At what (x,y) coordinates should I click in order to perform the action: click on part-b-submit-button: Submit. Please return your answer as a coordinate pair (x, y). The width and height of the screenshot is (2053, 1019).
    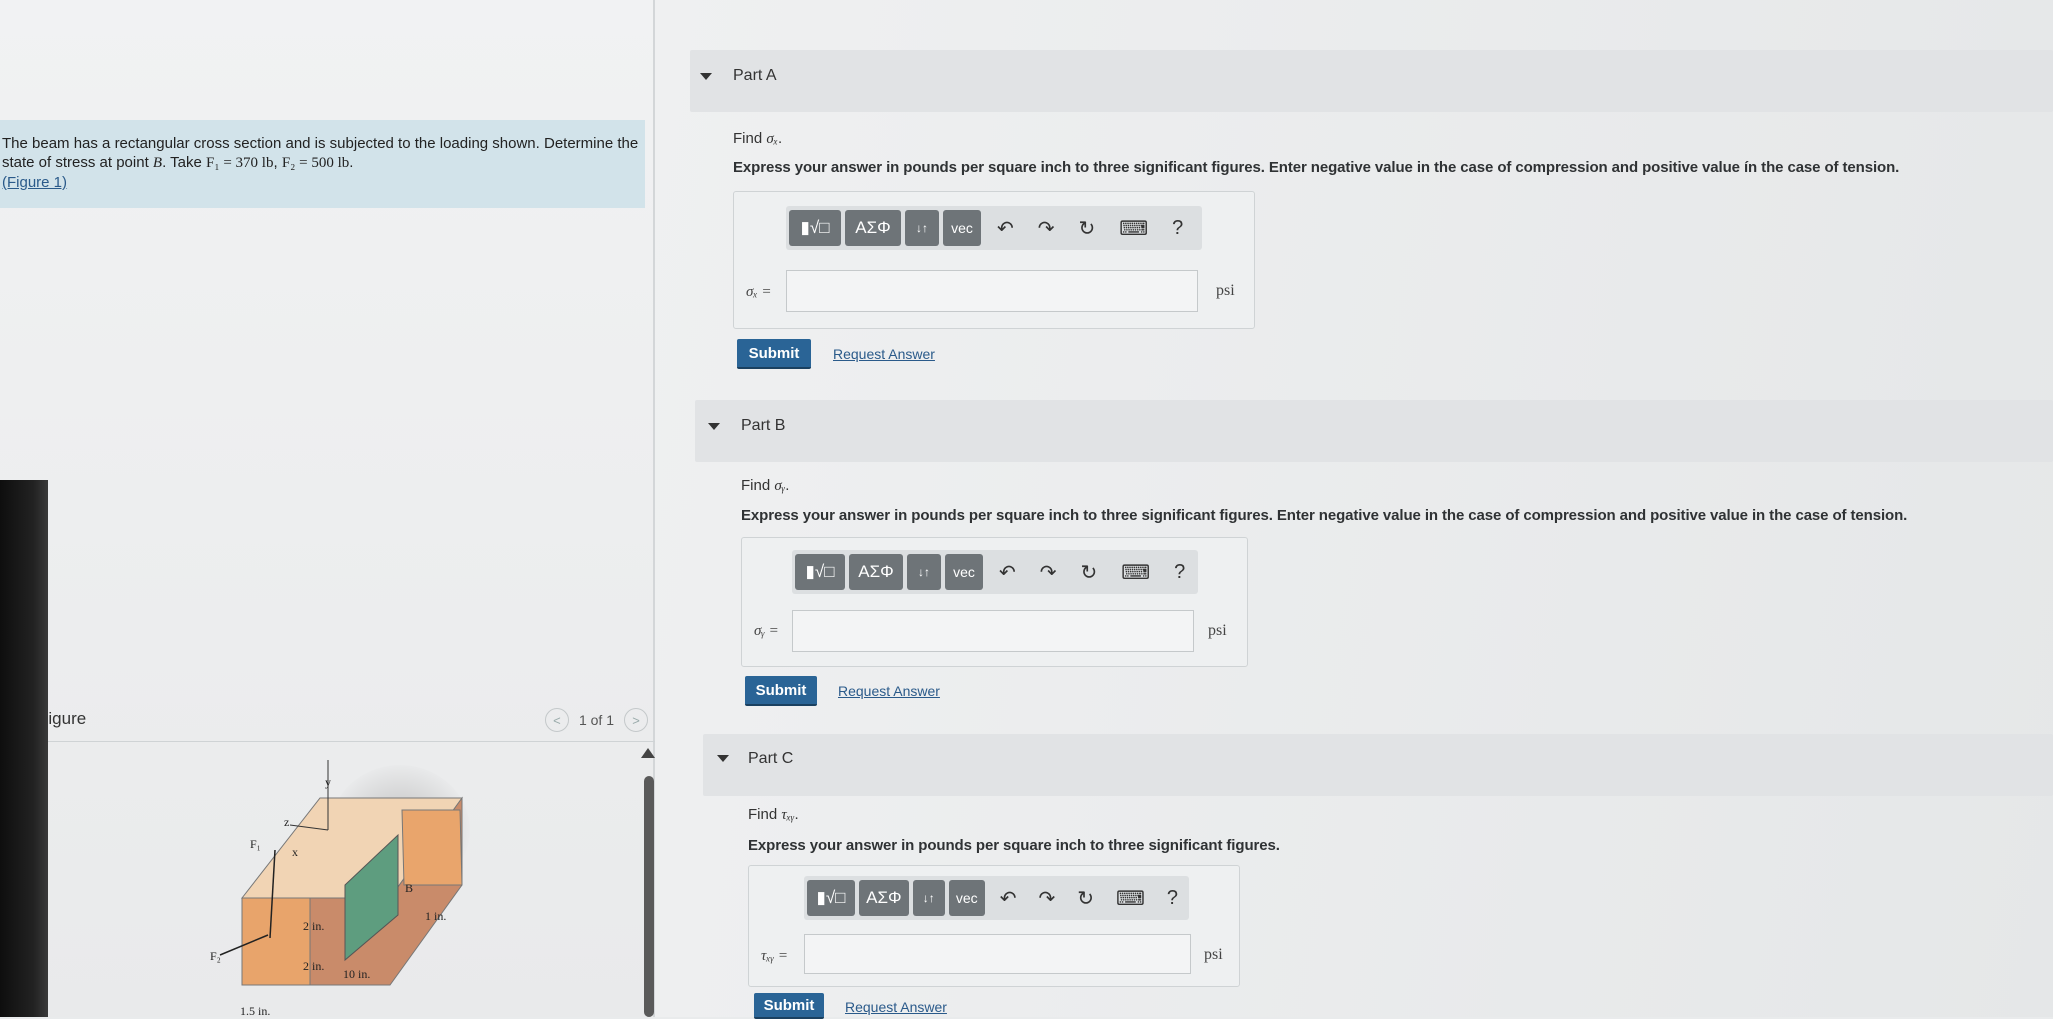
    Looking at the image, I should click on (781, 691).